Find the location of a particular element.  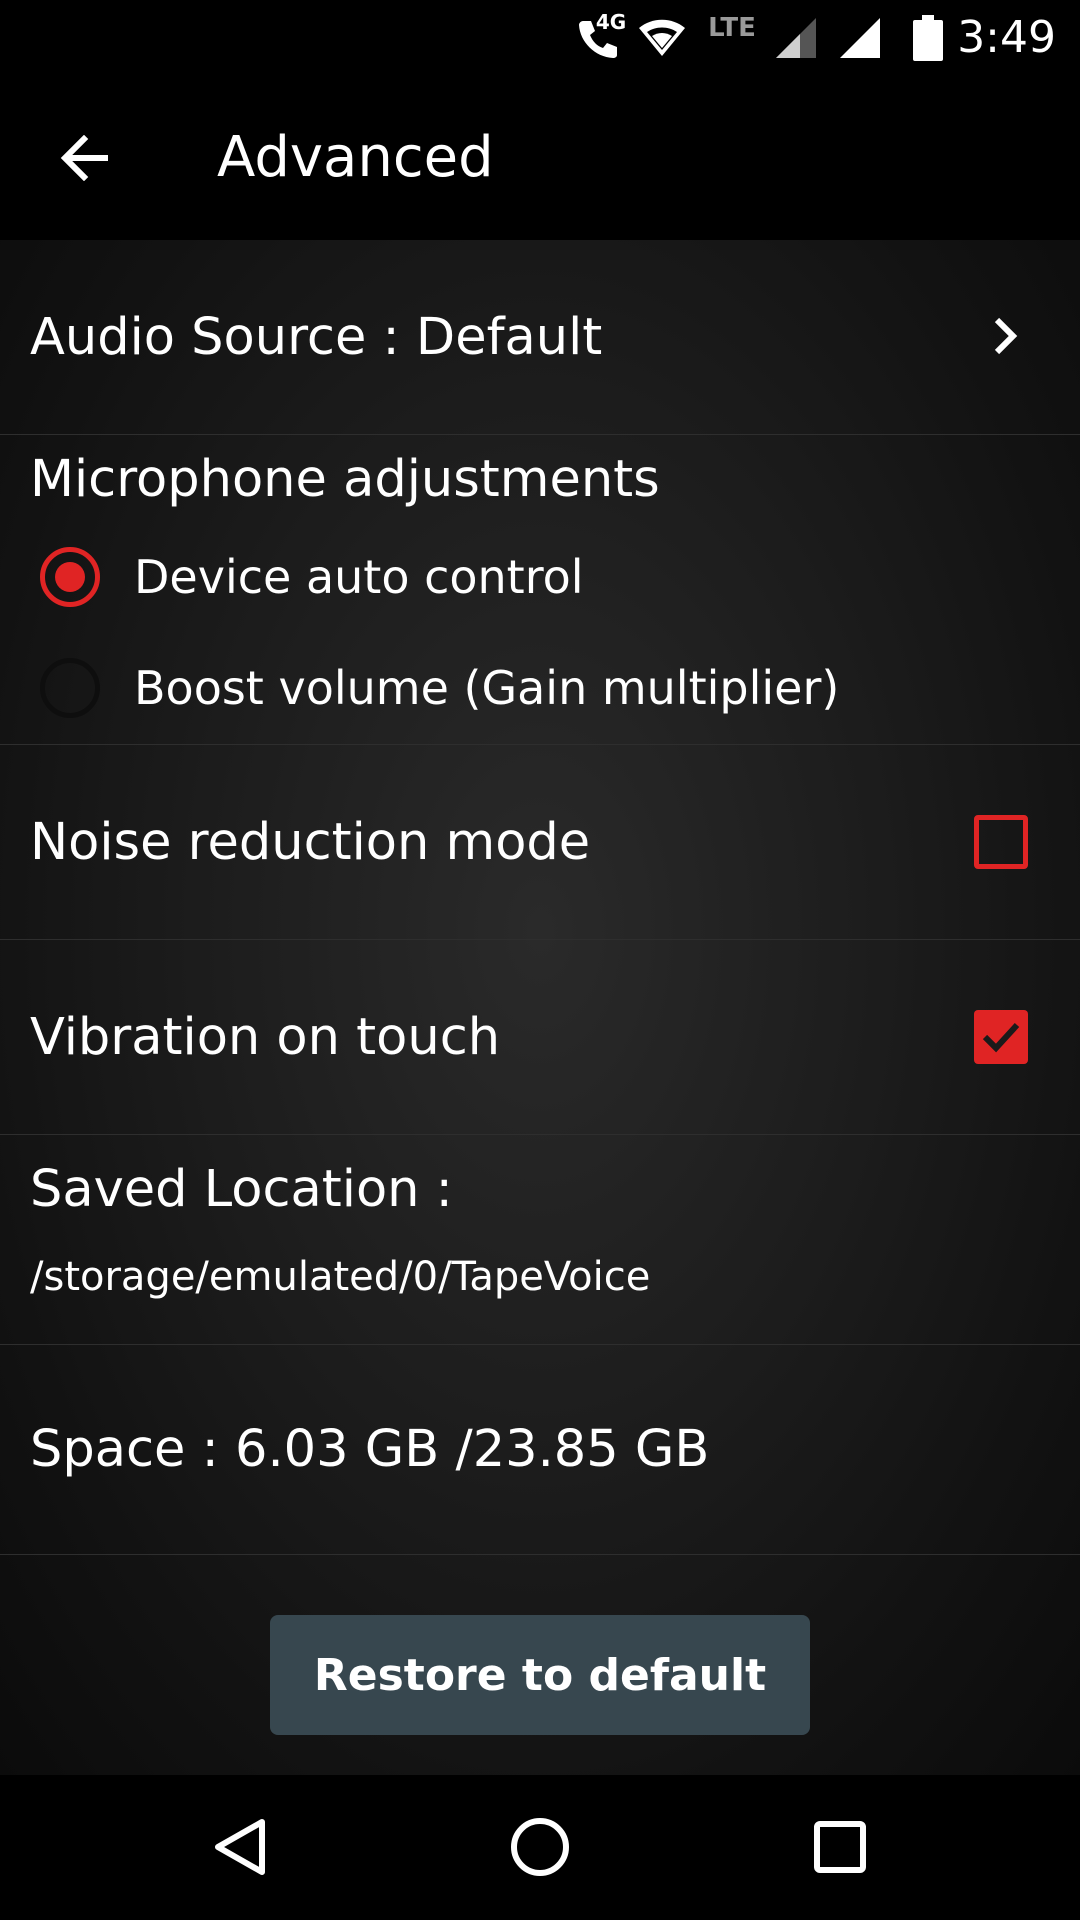

navigation-bar is located at coordinates (540, 1847).